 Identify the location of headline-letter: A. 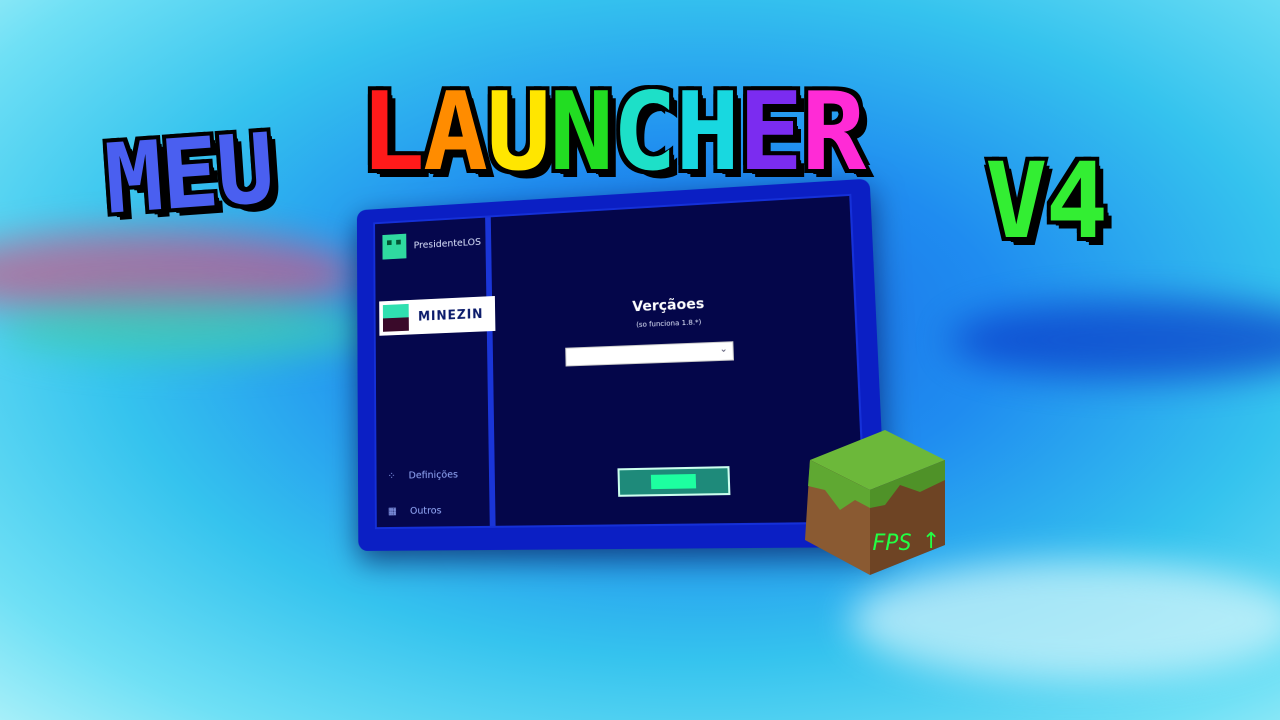
(455, 132).